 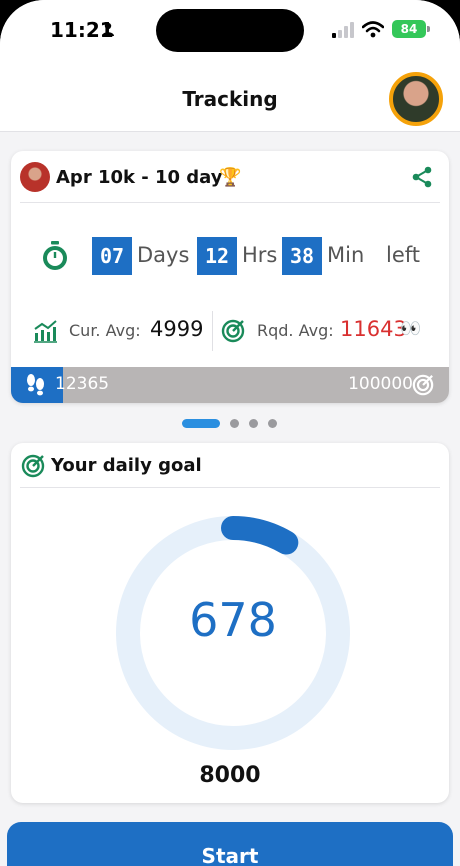 I want to click on current-avg-label: Cur. Avg:, so click(x=105, y=330).